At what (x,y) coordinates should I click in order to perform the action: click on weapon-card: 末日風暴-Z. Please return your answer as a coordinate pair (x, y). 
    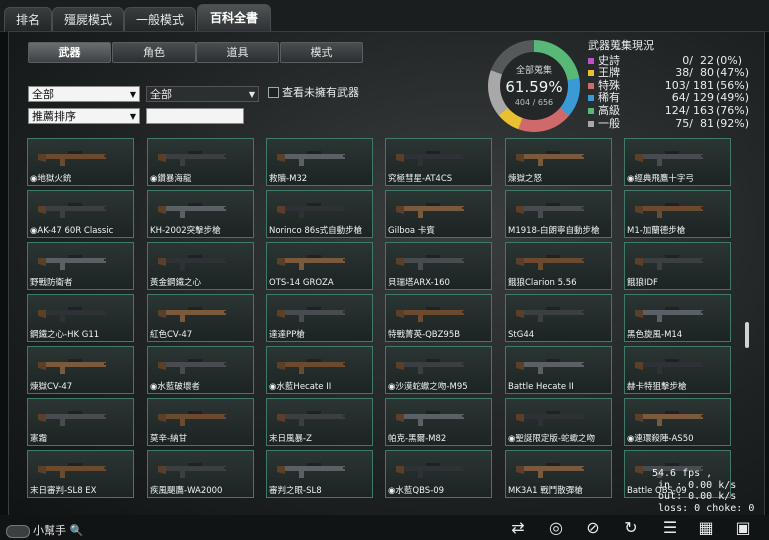
    Looking at the image, I should click on (319, 422).